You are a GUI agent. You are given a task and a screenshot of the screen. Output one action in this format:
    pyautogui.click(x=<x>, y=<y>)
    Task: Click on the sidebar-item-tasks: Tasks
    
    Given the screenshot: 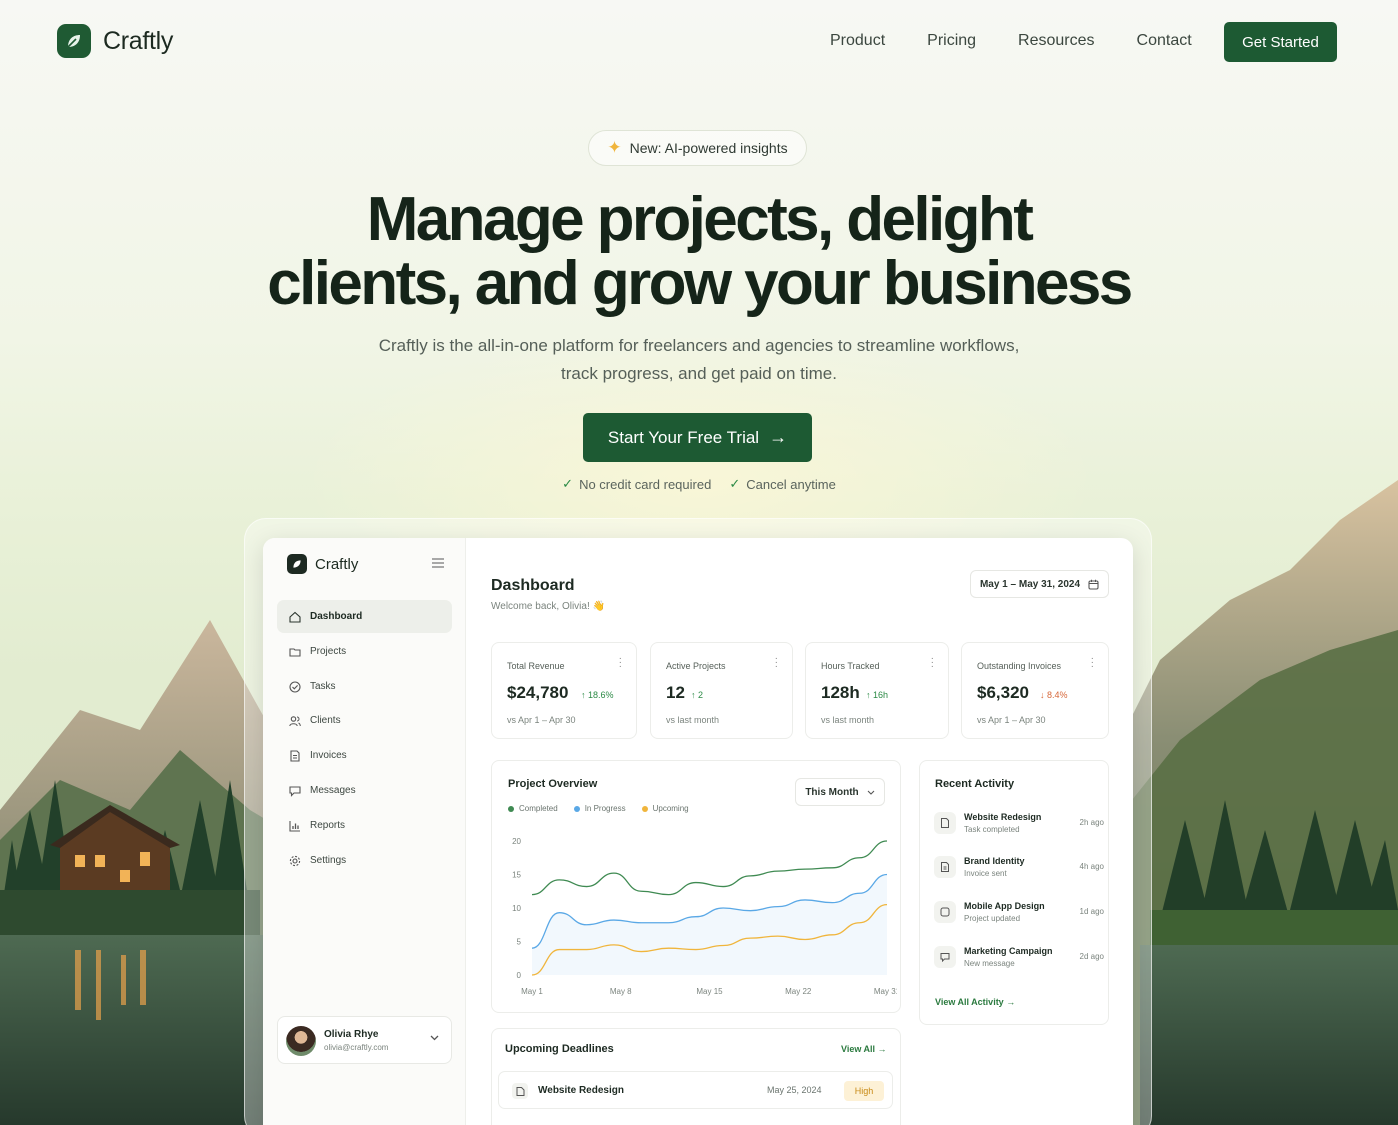 What is the action you would take?
    pyautogui.click(x=364, y=686)
    